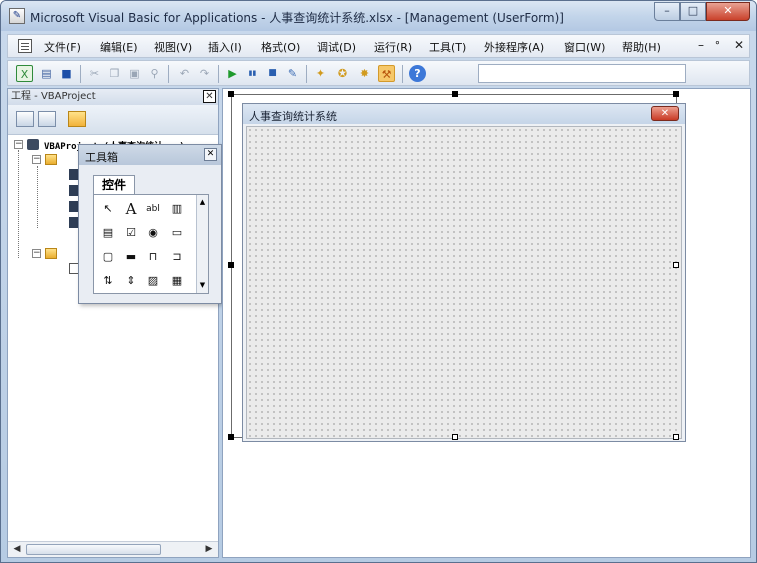 Image resolution: width=757 pixels, height=563 pixels. Describe the element at coordinates (108, 233) in the screenshot. I see `listbox-tool-icon: ▤` at that location.